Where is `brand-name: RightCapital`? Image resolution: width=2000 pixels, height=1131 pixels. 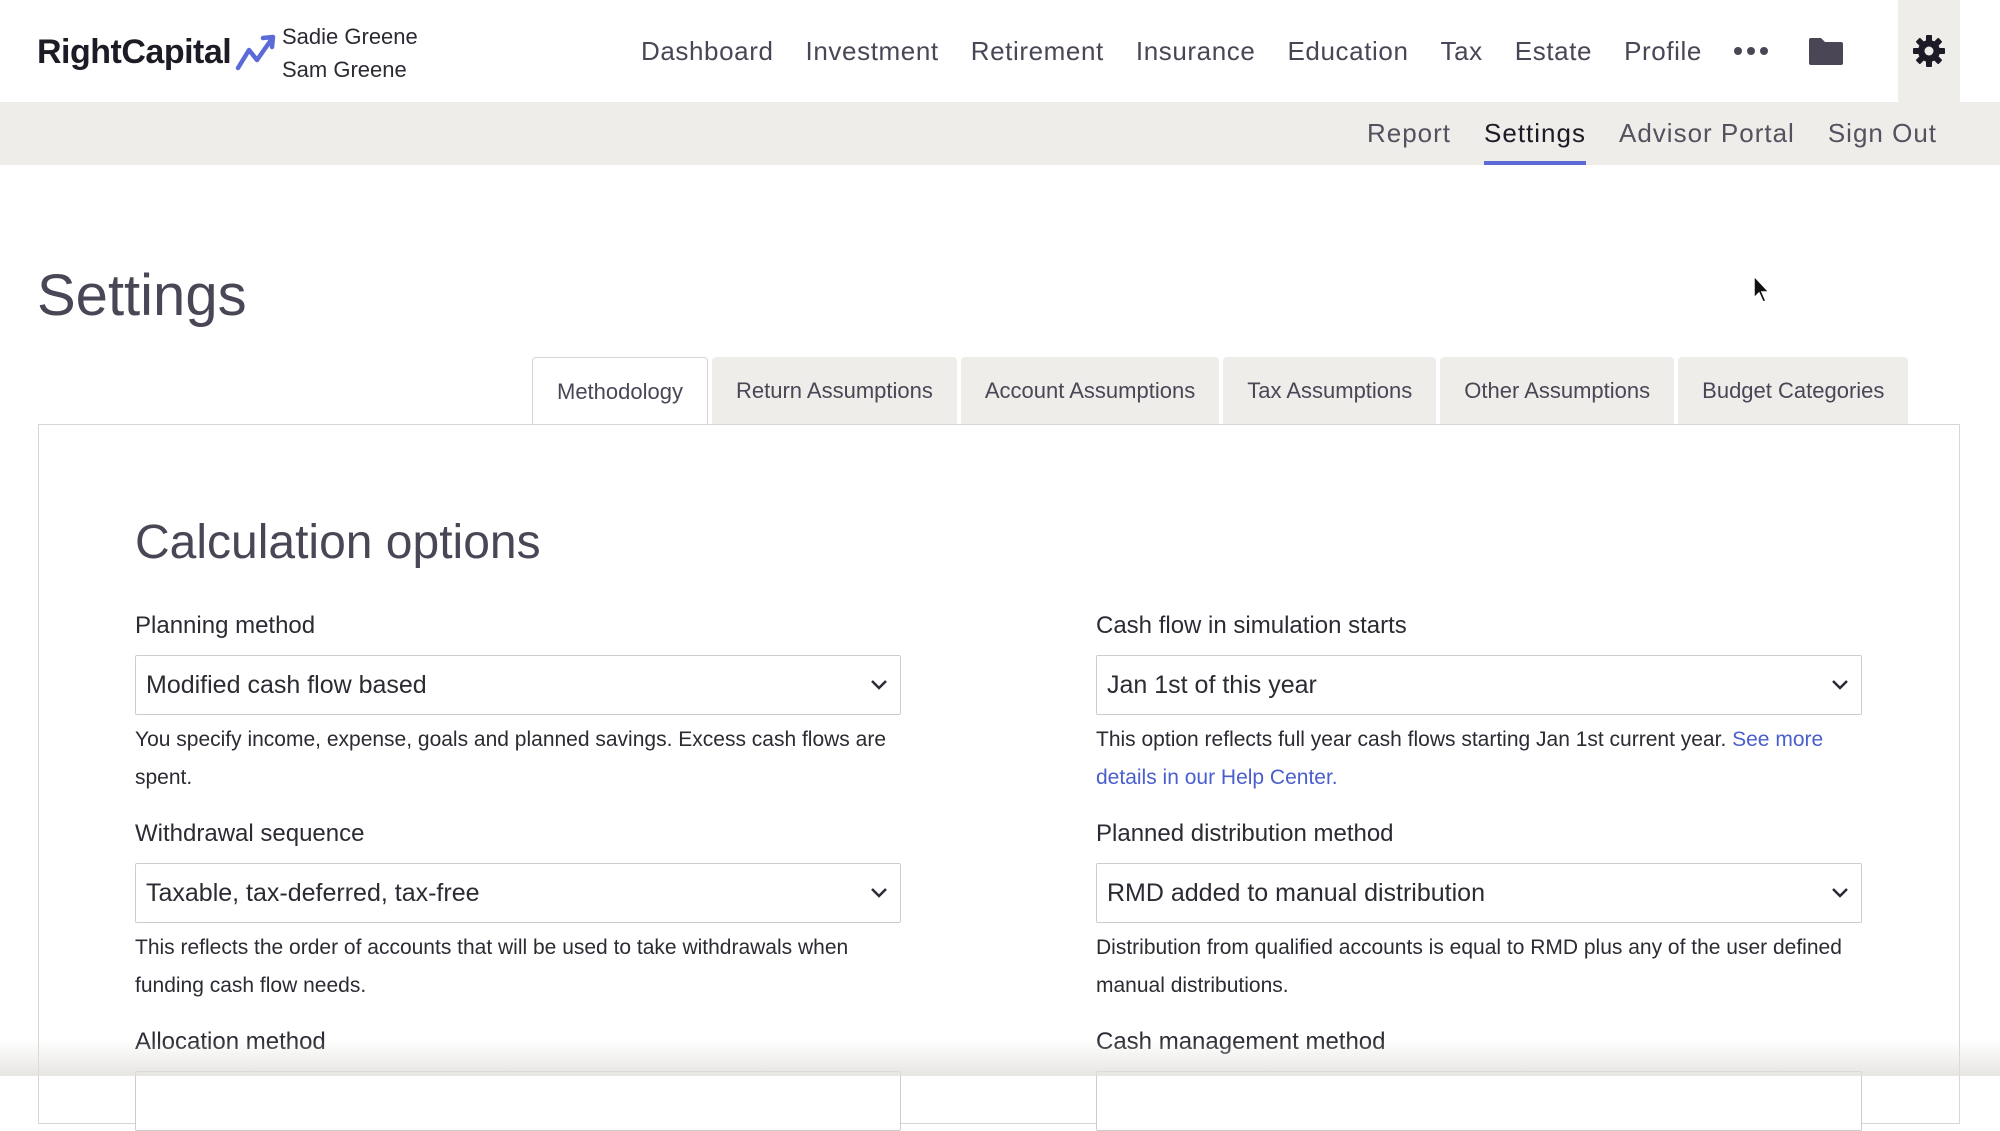 brand-name: RightCapital is located at coordinates (134, 51).